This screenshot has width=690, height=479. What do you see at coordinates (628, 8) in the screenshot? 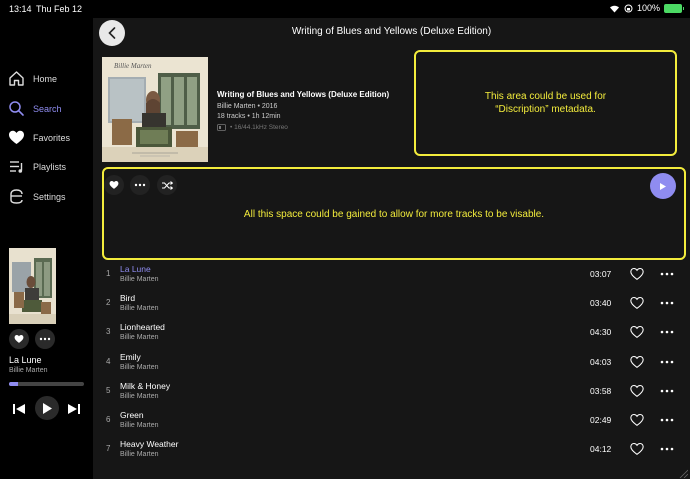
I see `orientation-lock-icon` at bounding box center [628, 8].